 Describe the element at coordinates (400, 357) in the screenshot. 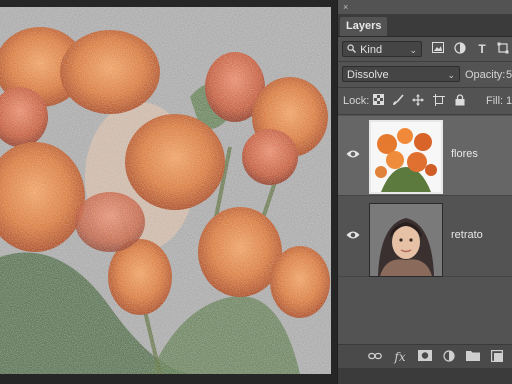

I see `fx-icon: fx` at that location.